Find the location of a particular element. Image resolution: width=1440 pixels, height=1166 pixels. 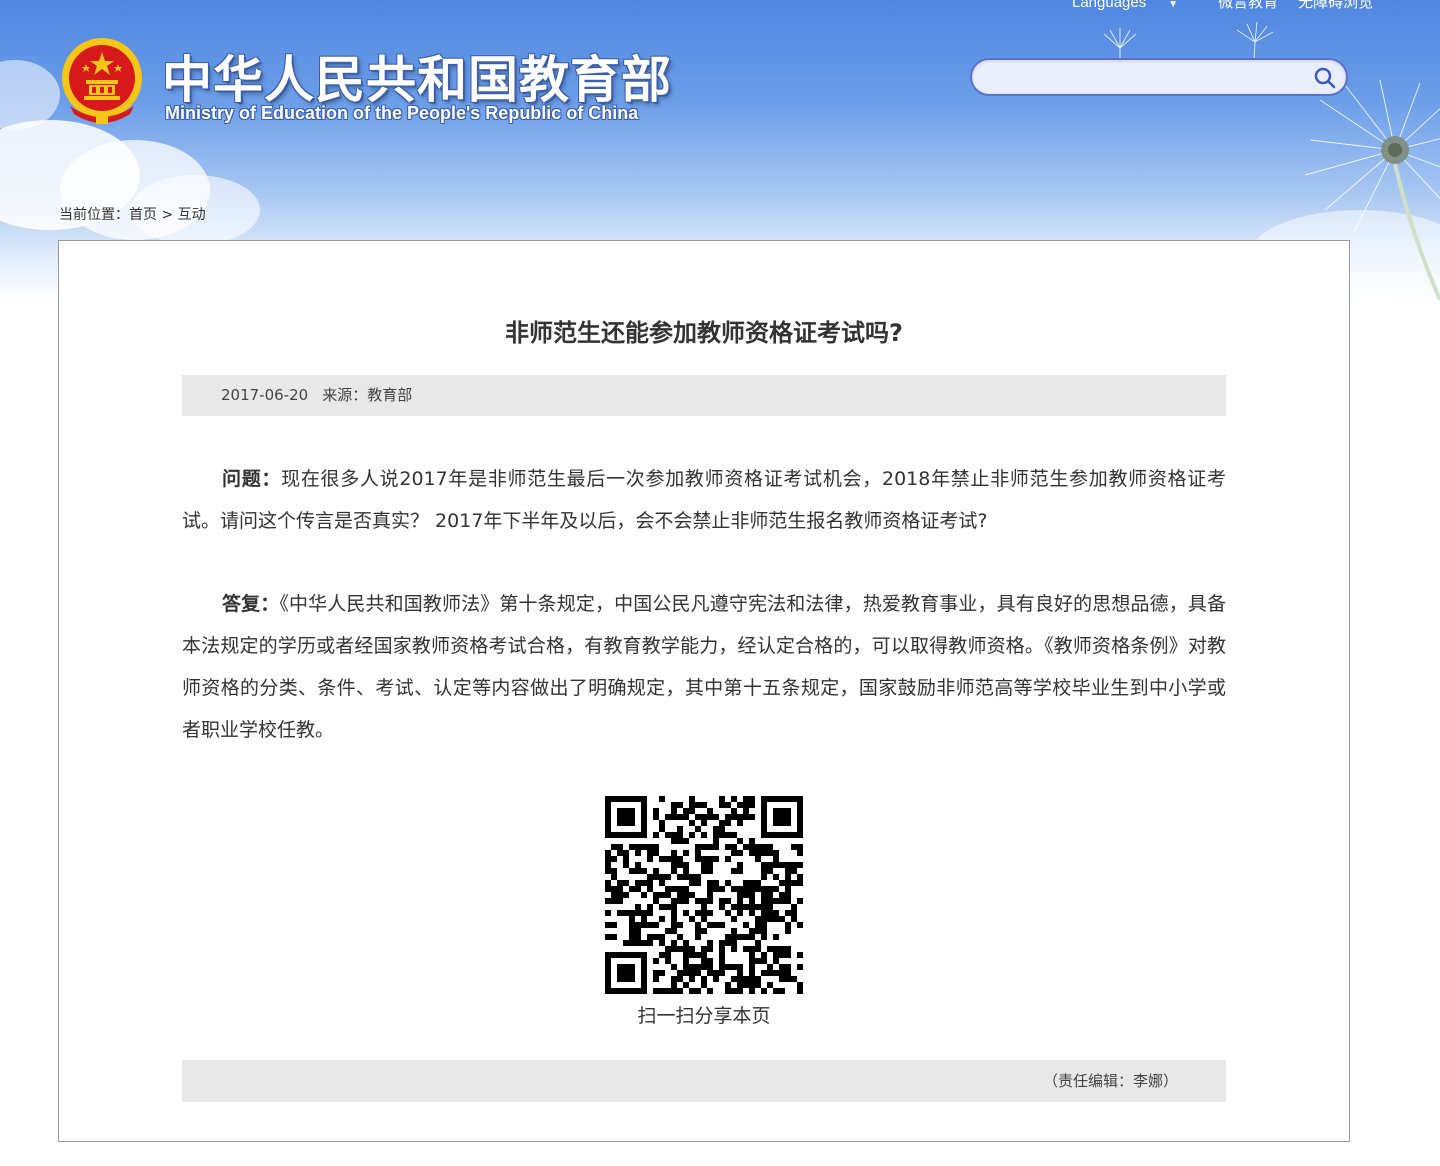

languages-label: Languages is located at coordinates (1109, 5).